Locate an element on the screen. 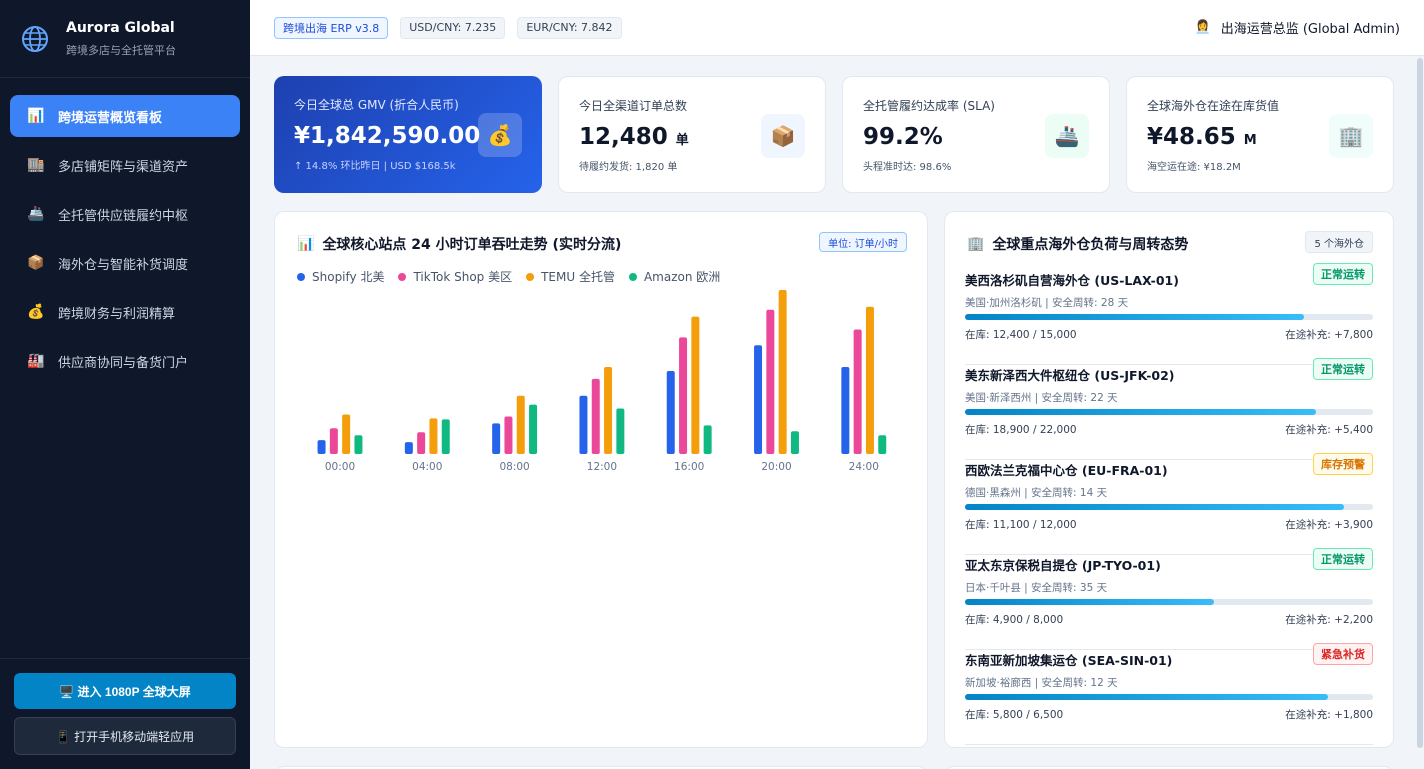  kpi-value-number: 12,480 is located at coordinates (623, 137).